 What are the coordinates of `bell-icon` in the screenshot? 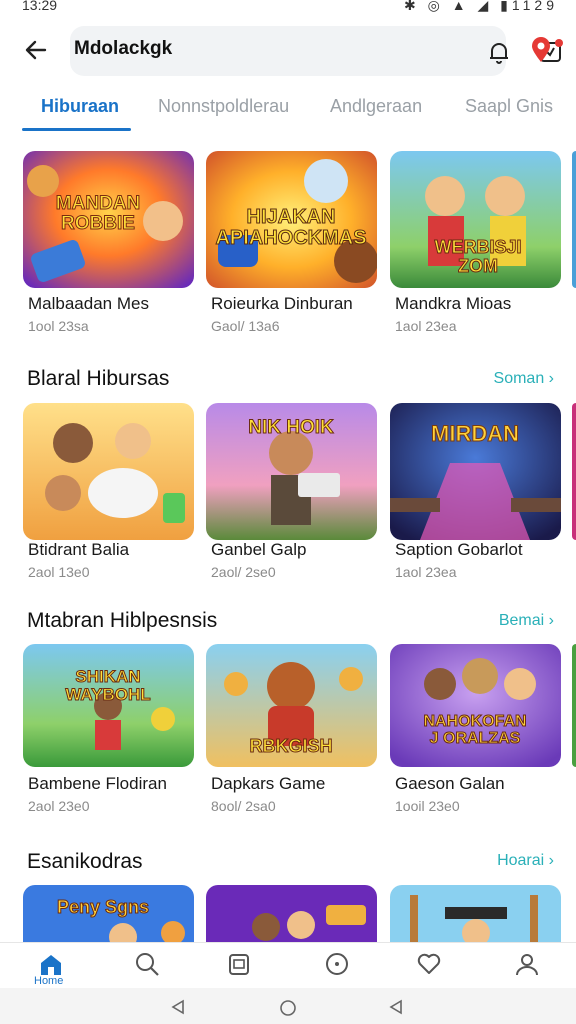 It's located at (499, 52).